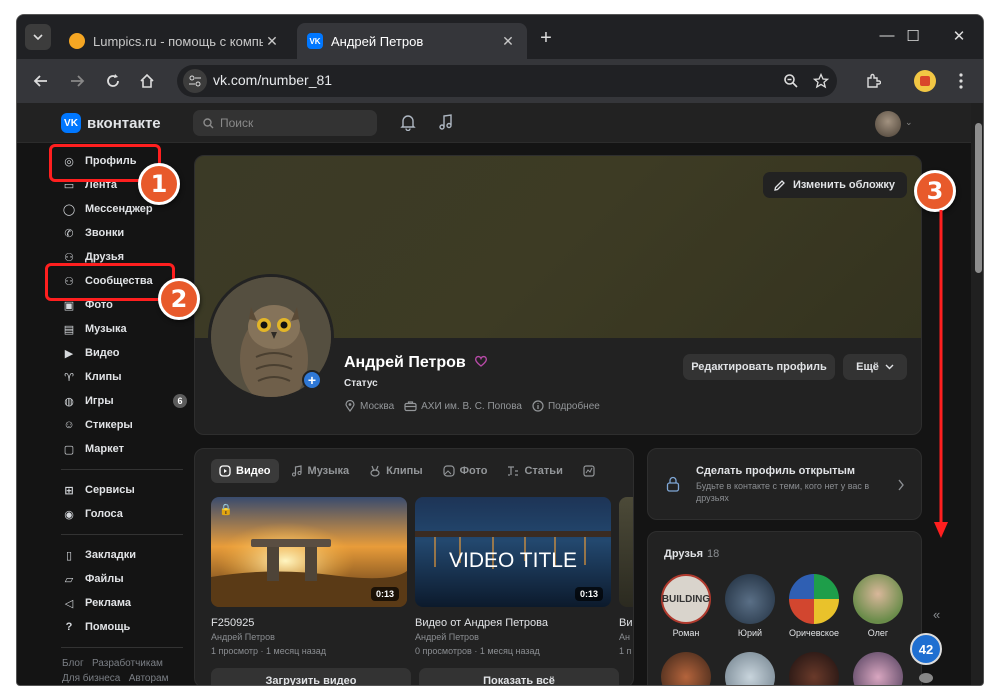 The image size is (1000, 700). Describe the element at coordinates (814, 606) in the screenshot. I see `friend-item: Оричевское` at that location.